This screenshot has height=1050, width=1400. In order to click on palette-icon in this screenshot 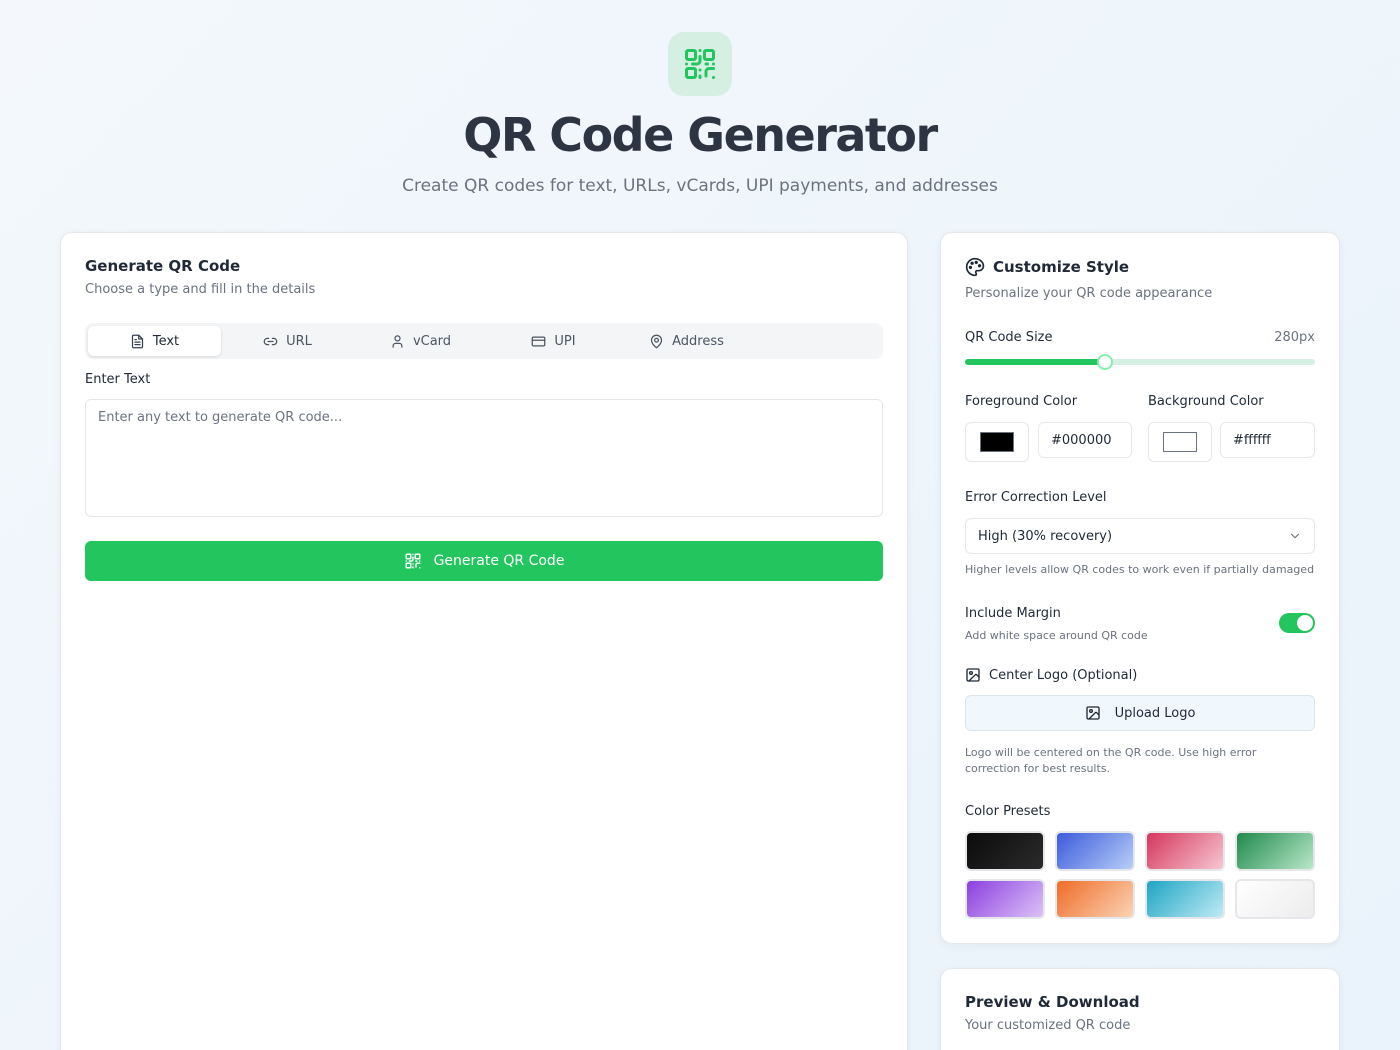, I will do `click(975, 267)`.